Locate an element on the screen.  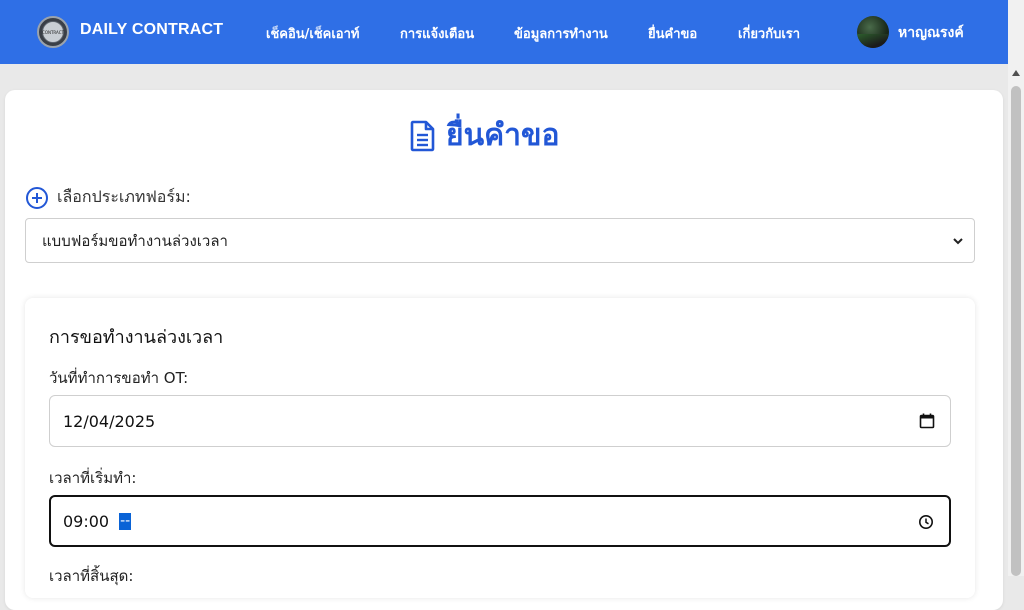
document-icon is located at coordinates (422, 135).